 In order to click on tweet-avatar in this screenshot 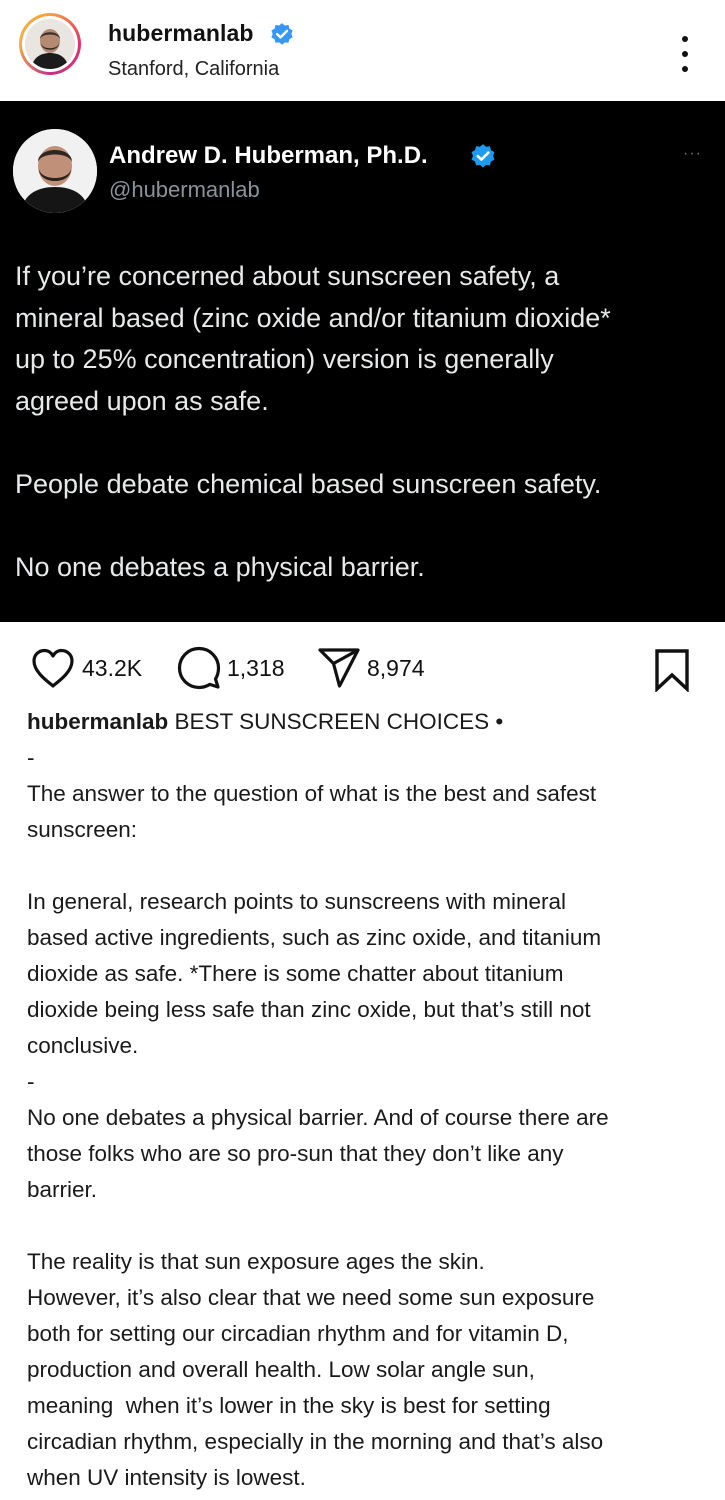, I will do `click(55, 171)`.